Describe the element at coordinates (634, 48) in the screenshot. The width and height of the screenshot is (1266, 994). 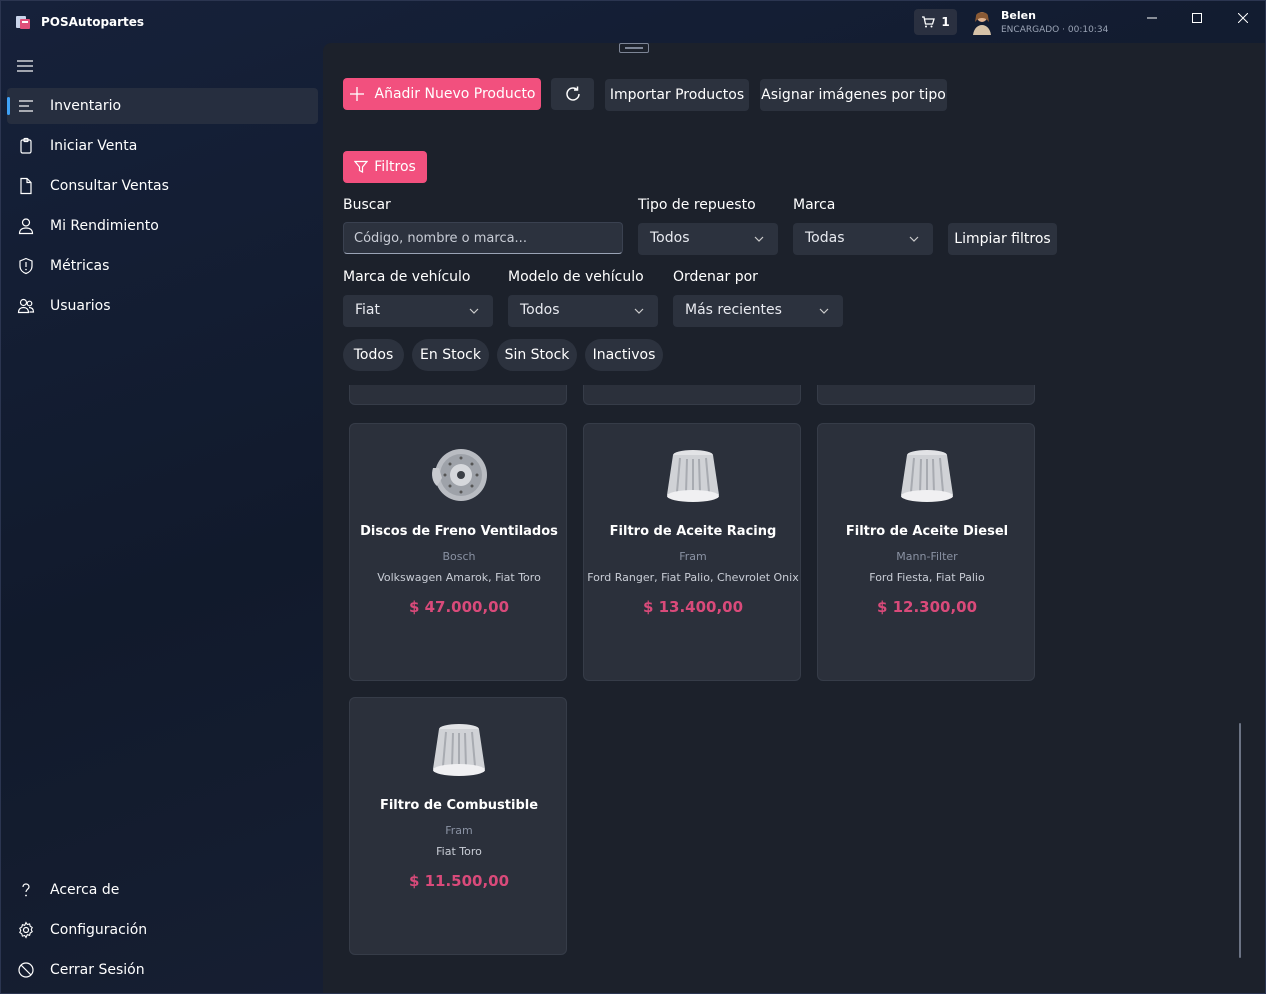
I see `drag-handle-icon` at that location.